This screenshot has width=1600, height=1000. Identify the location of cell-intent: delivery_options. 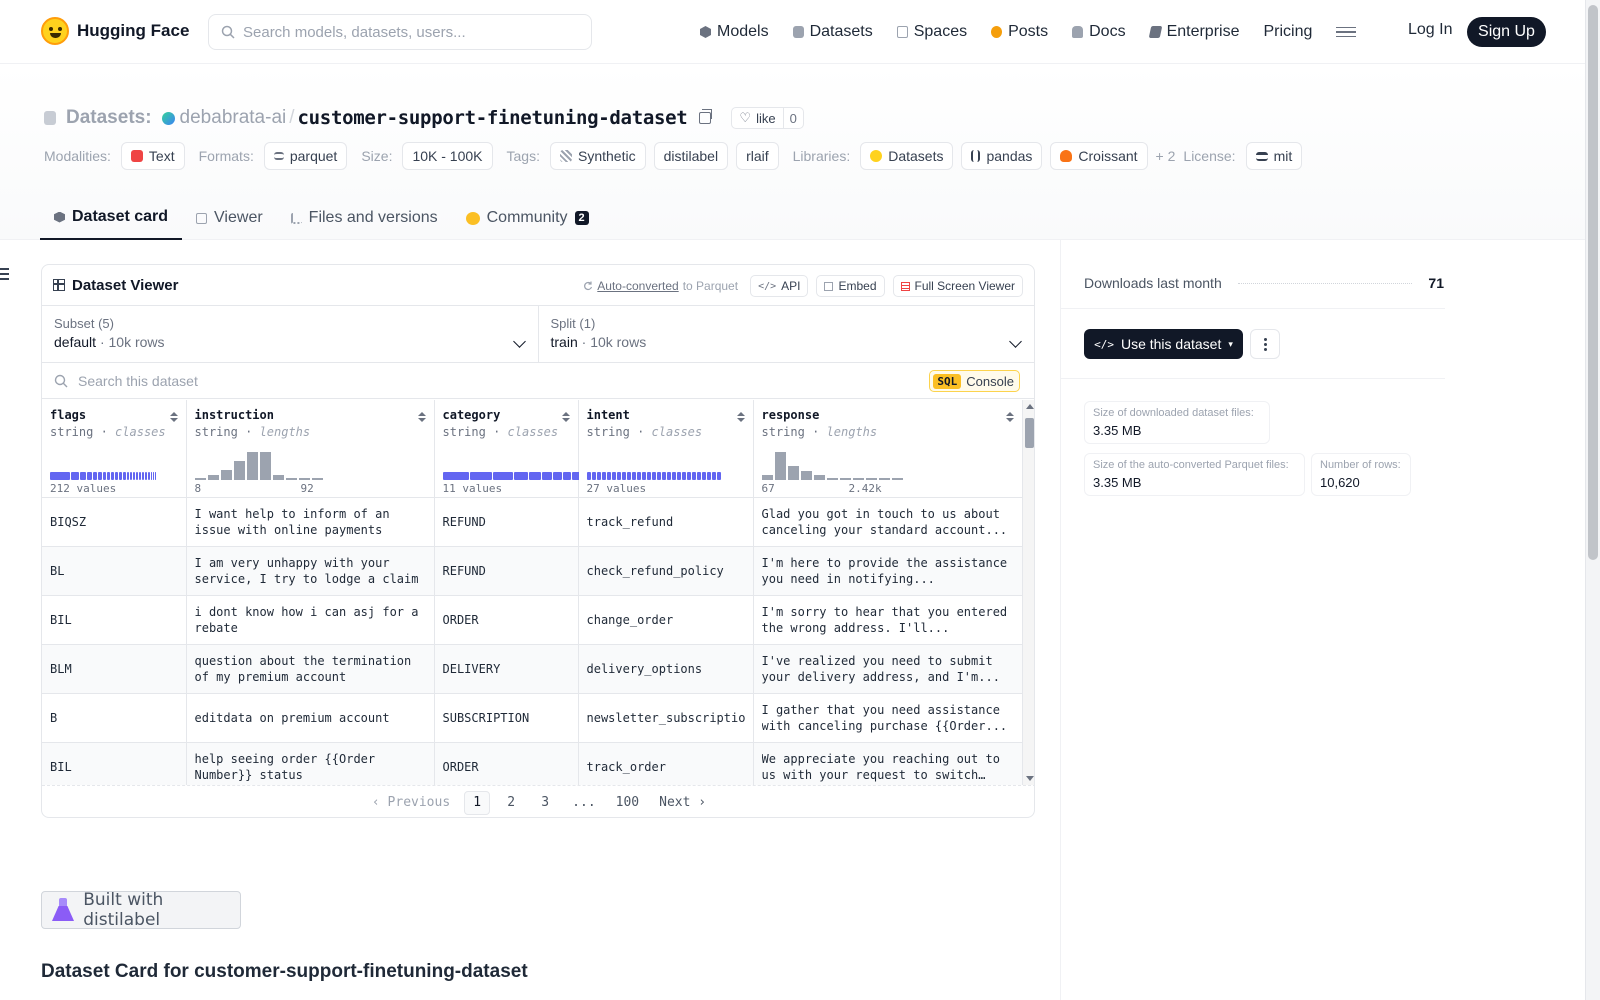
(666, 669).